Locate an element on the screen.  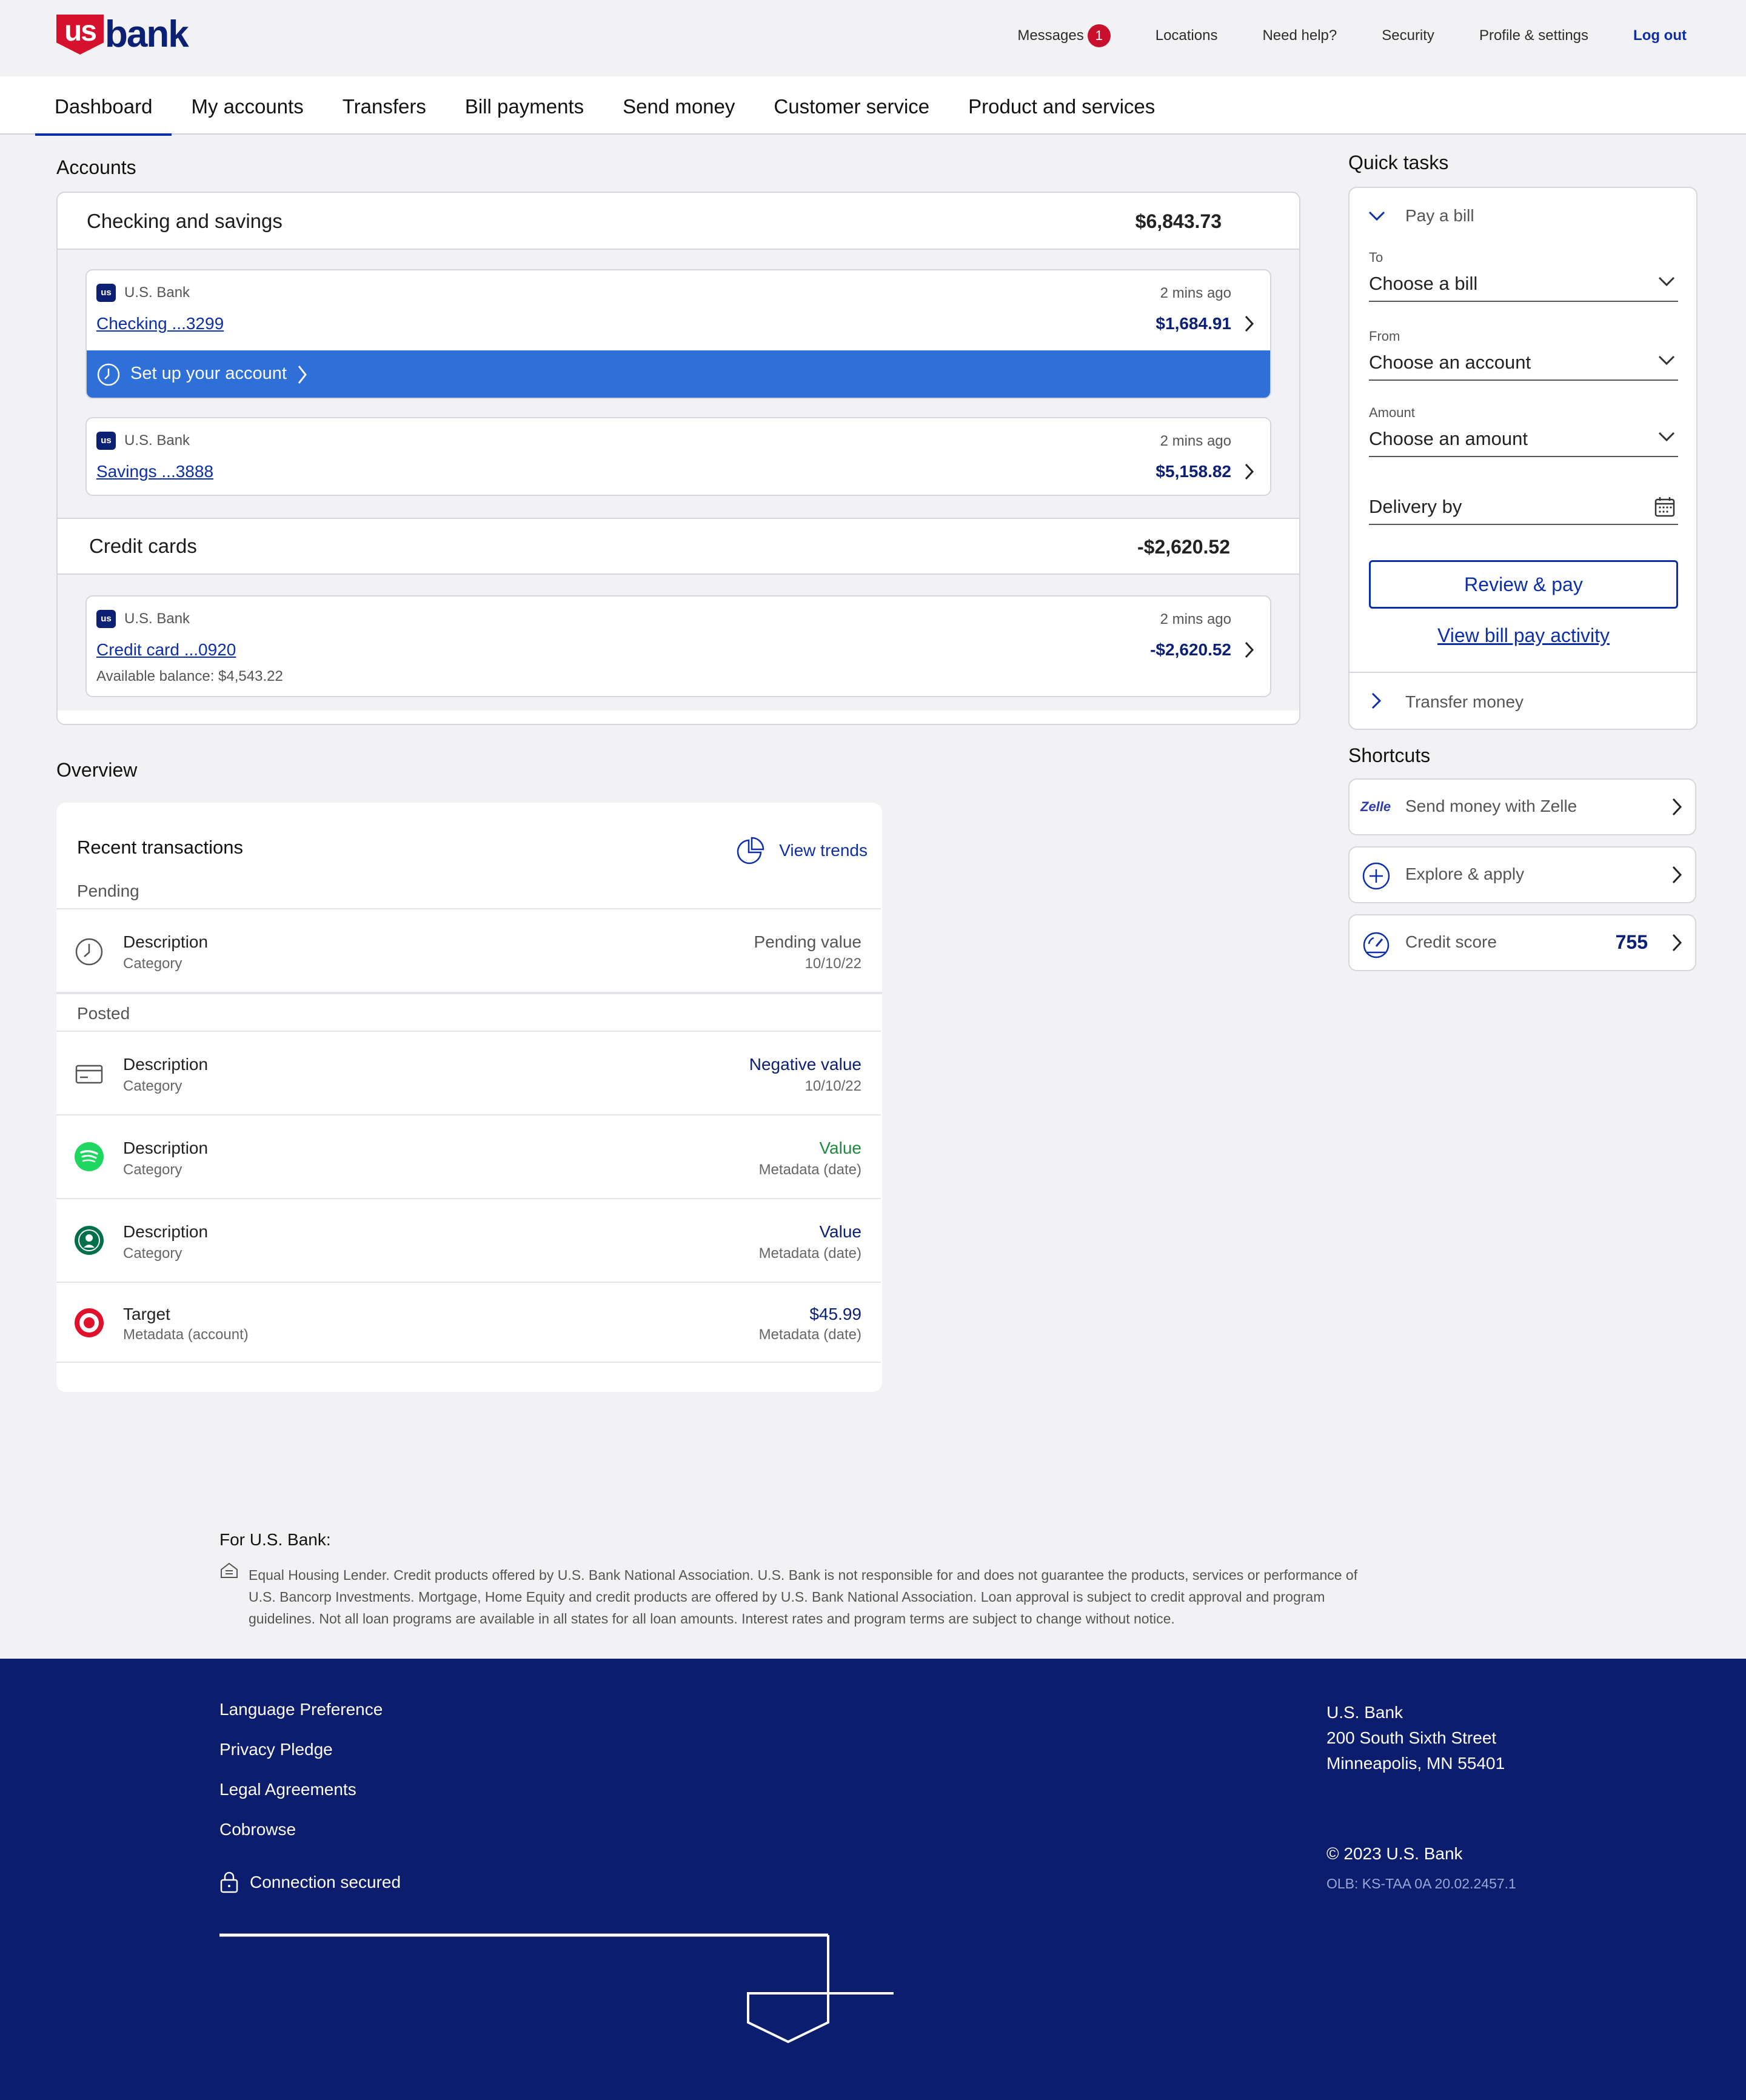
footer-link-cobrowse: Cobrowse is located at coordinates (257, 1829).